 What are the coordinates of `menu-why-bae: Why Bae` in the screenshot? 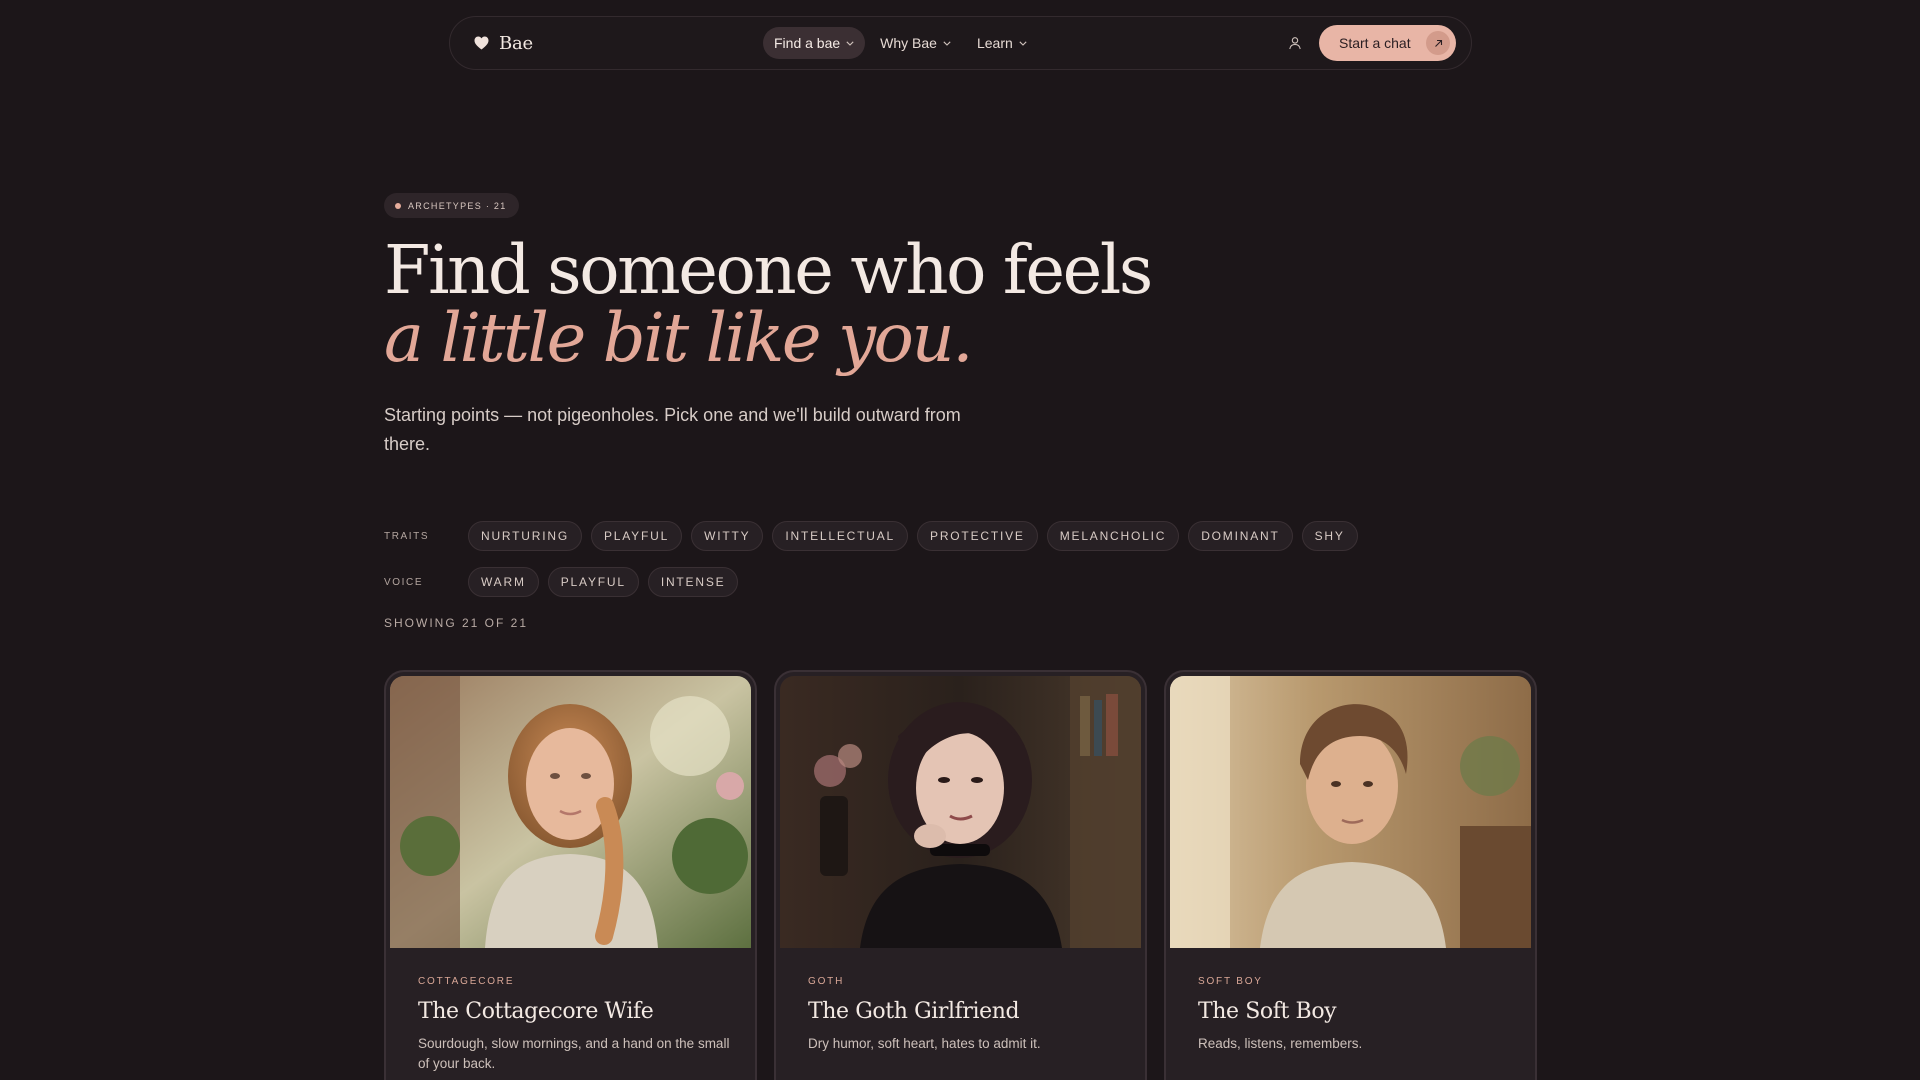 It's located at (915, 43).